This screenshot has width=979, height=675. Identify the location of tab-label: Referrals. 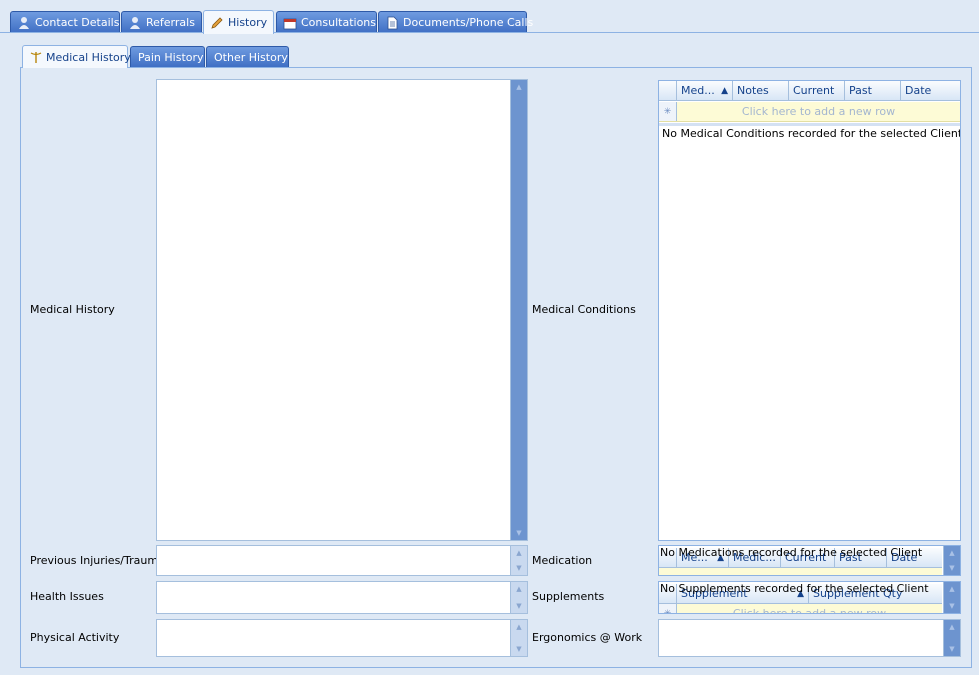
(170, 22).